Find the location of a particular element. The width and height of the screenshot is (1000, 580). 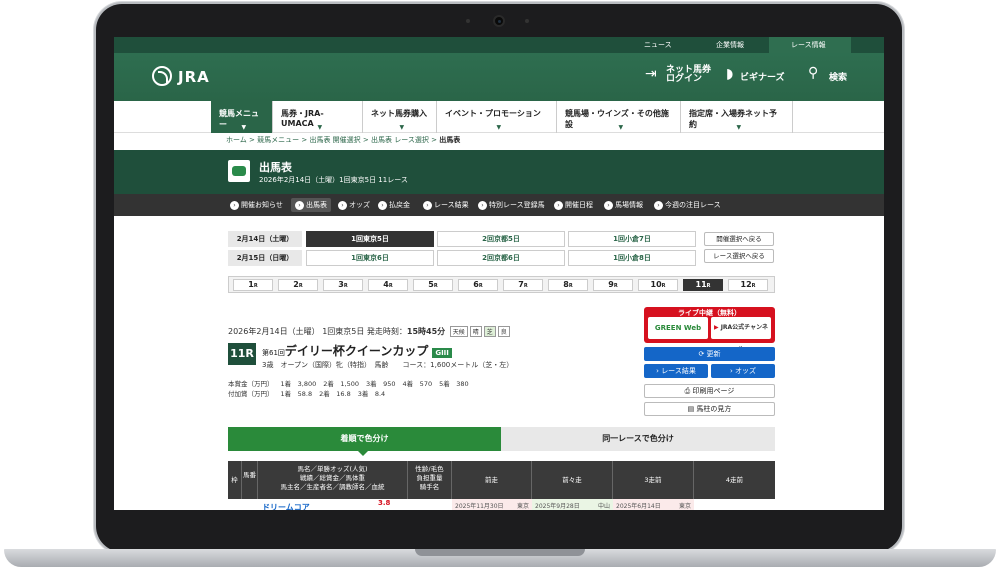

prize-label: 付加賞（万円） is located at coordinates (251, 394).